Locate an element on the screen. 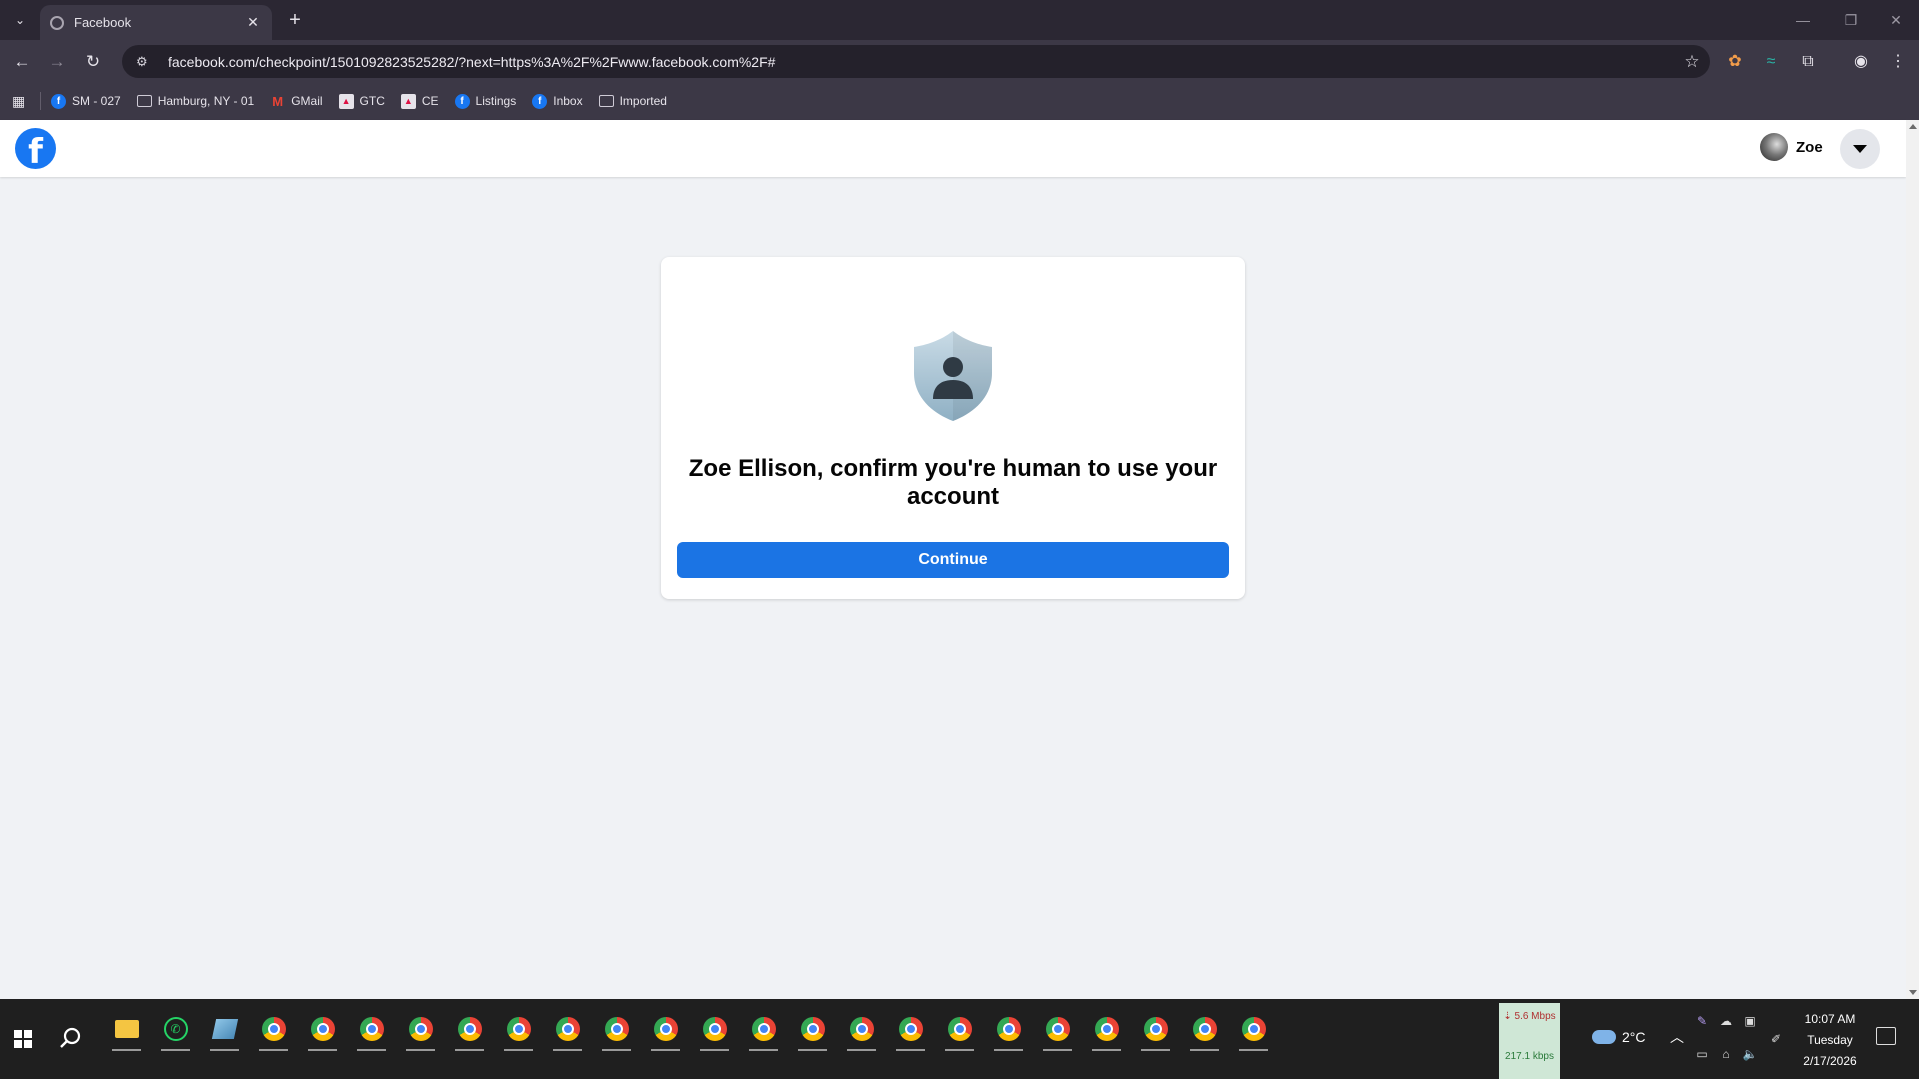 The image size is (1919, 1079). close-window-button: ✕ is located at coordinates (1896, 20).